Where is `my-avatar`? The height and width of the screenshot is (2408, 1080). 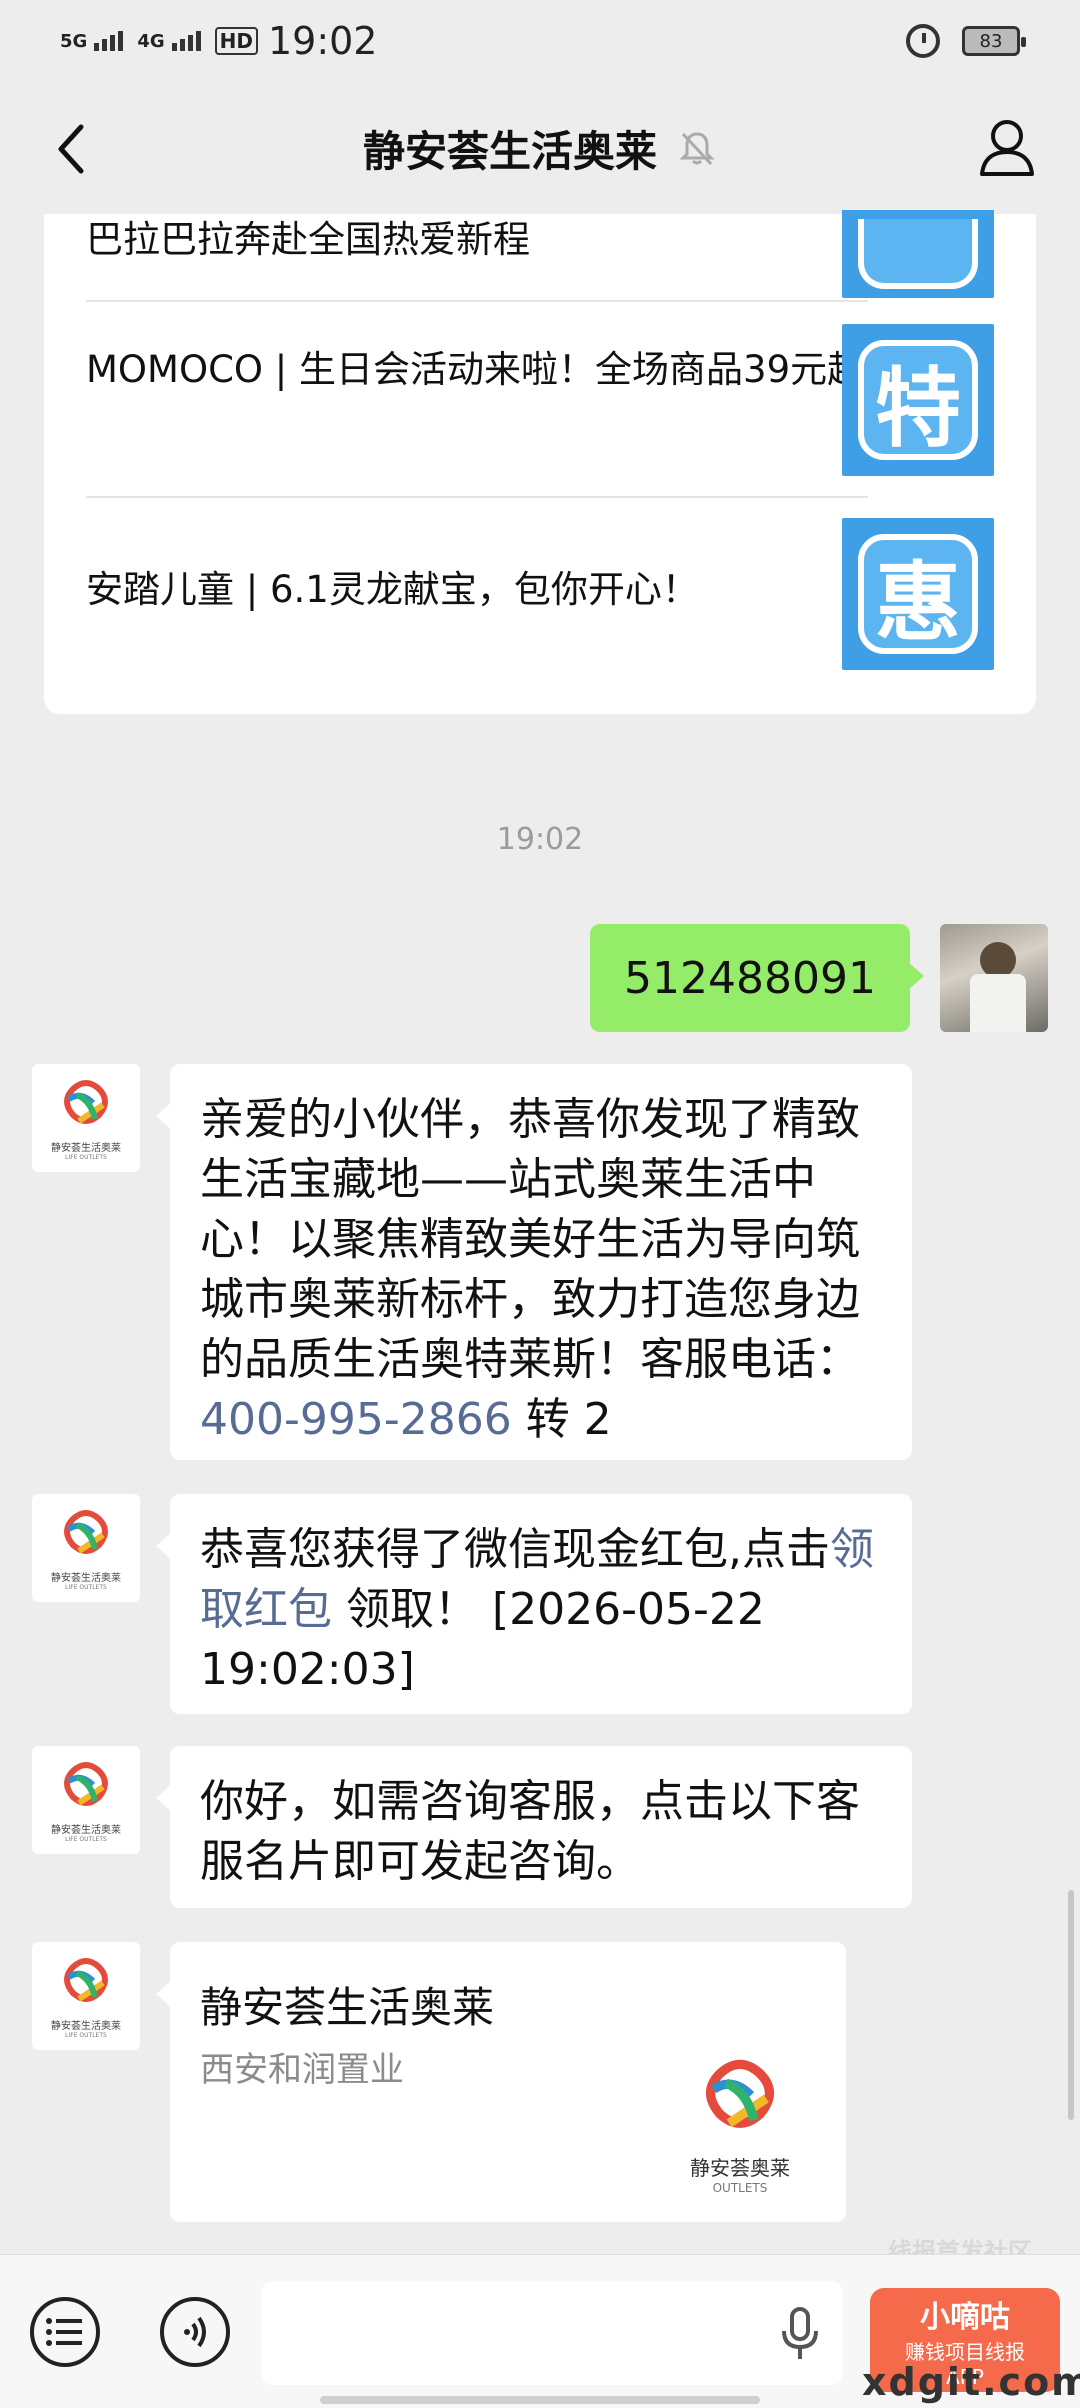
my-avatar is located at coordinates (994, 978).